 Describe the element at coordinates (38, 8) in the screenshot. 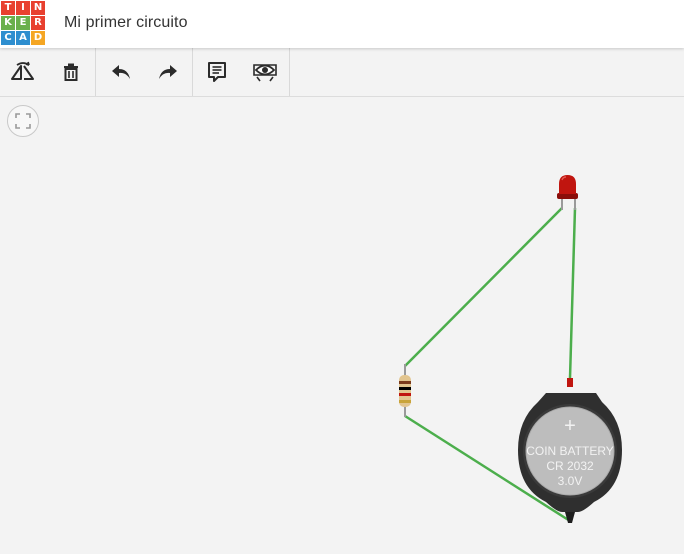

I see `logo-letter: N` at that location.